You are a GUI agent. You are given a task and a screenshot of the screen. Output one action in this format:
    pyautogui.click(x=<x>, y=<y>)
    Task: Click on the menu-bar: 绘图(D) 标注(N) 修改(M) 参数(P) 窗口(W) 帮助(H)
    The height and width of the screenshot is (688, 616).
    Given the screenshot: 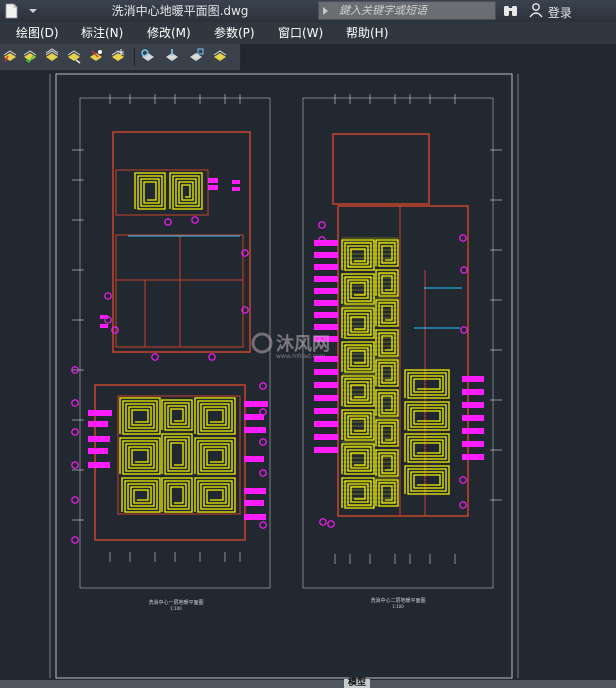 What is the action you would take?
    pyautogui.click(x=308, y=33)
    